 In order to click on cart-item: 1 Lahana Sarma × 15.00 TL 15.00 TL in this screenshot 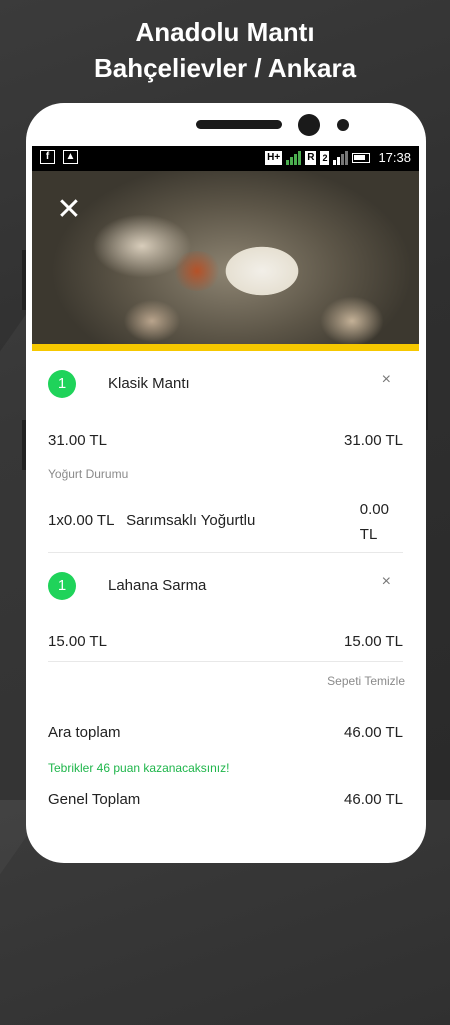, I will do `click(225, 607)`.